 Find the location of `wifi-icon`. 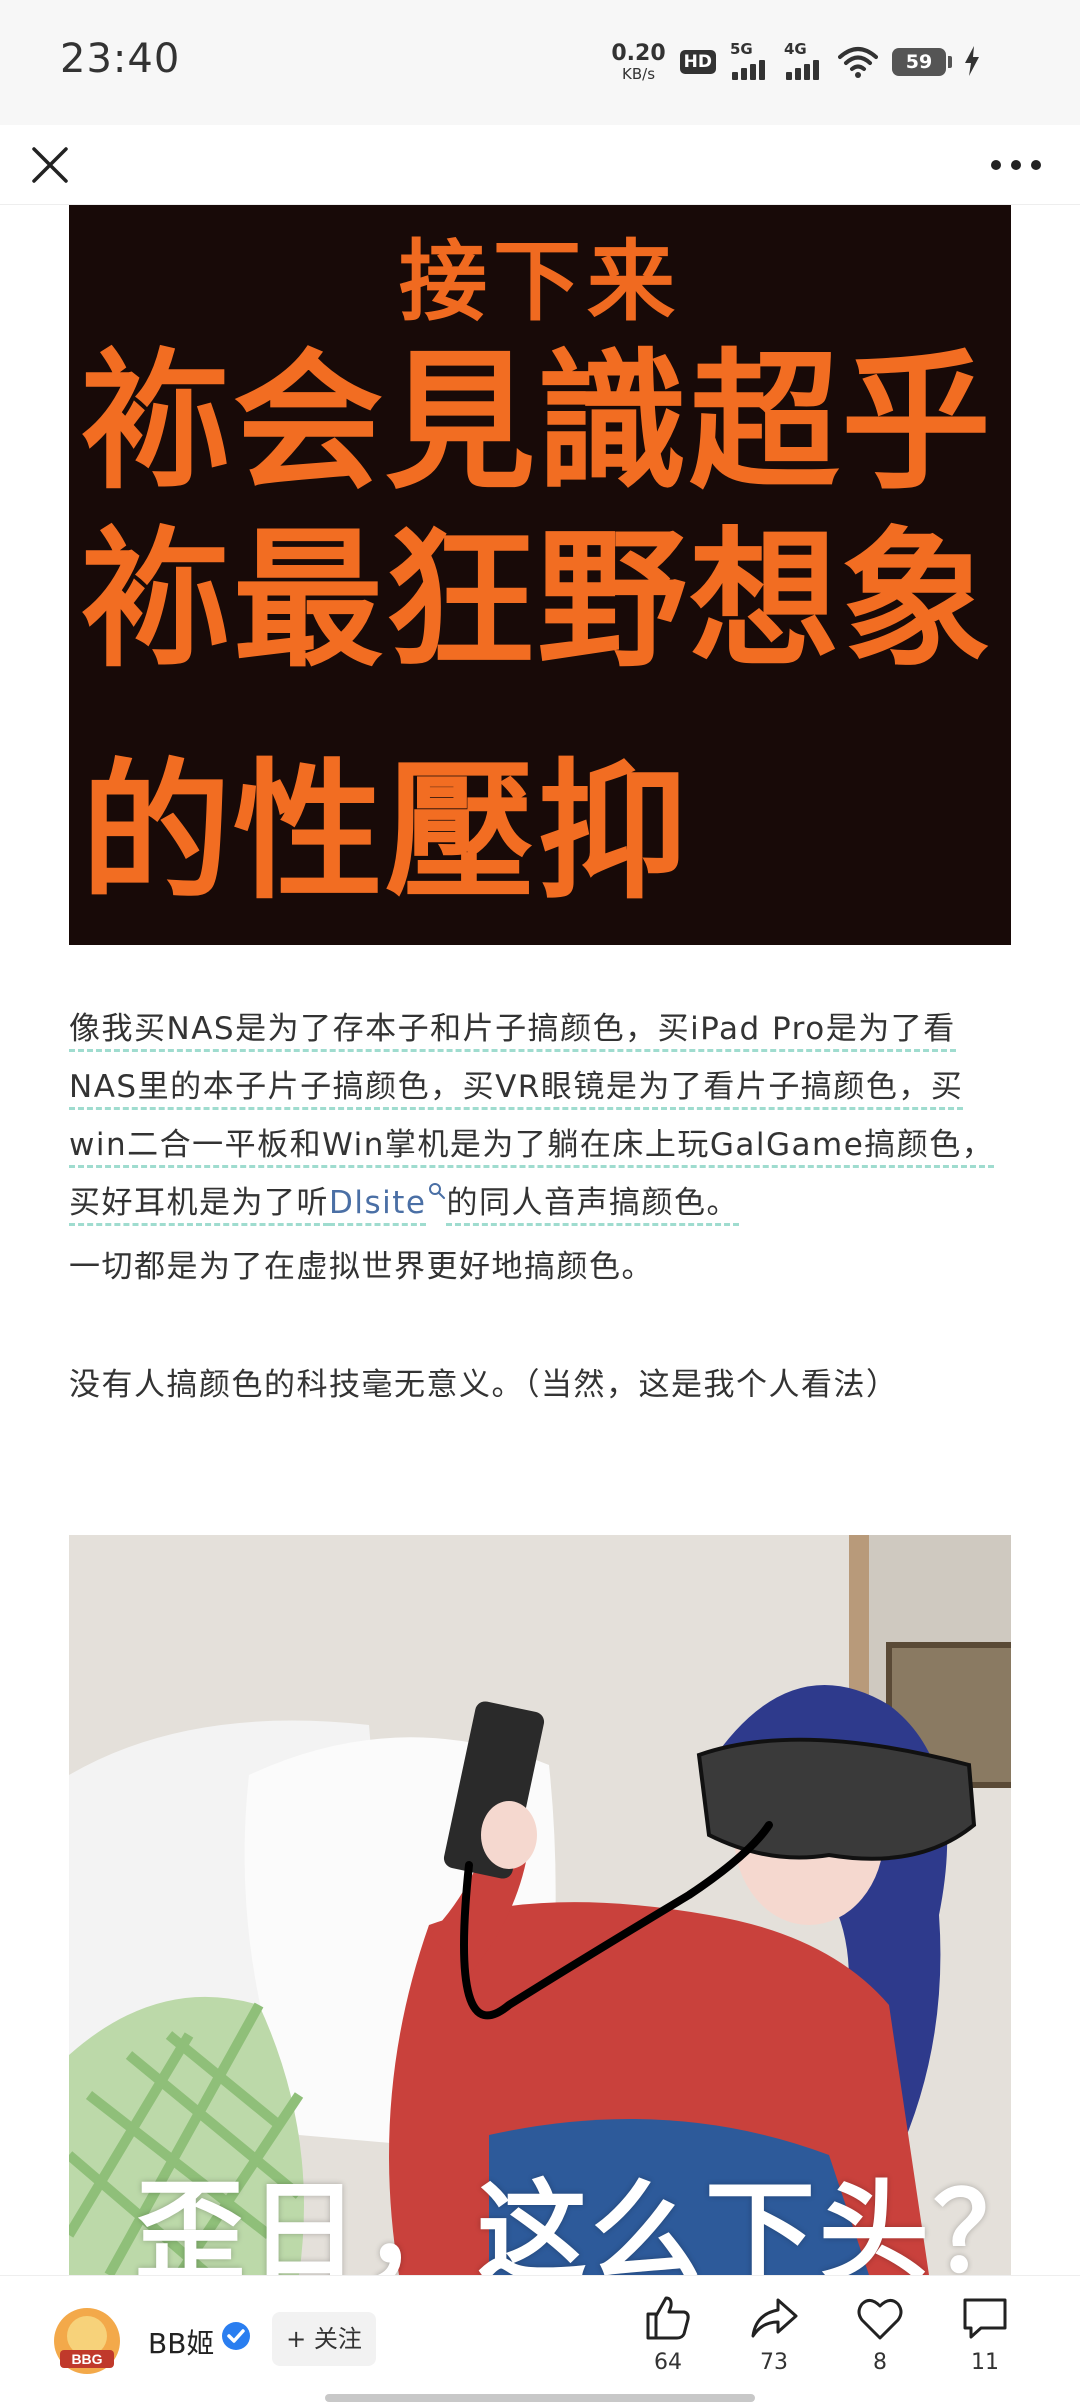

wifi-icon is located at coordinates (858, 62).